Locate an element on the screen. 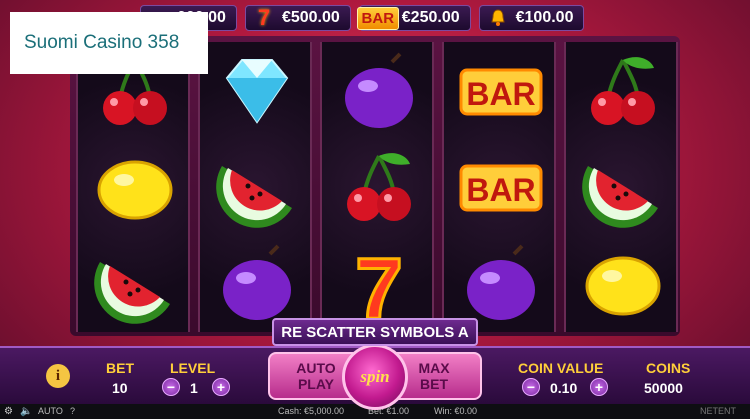 This screenshot has width=750, height=419. jackpot-seven: 7 €500.00 is located at coordinates (297, 18).